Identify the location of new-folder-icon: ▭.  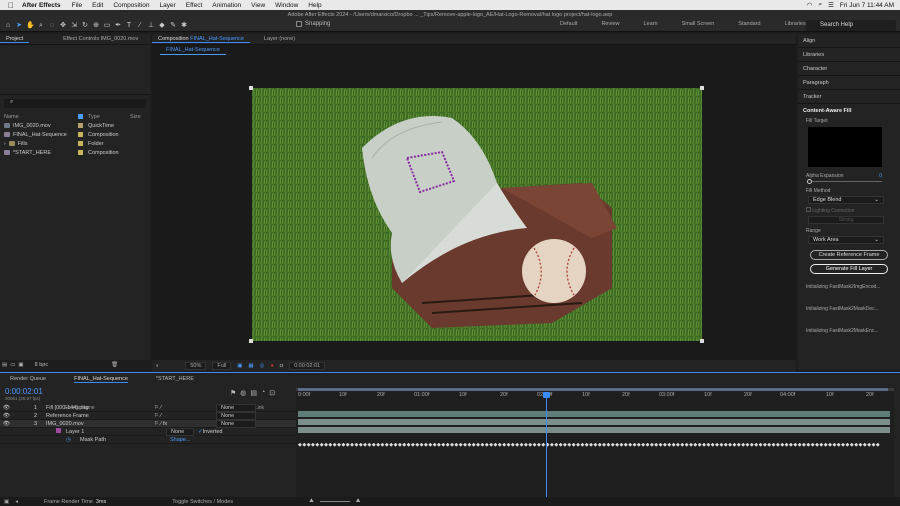
(12, 365).